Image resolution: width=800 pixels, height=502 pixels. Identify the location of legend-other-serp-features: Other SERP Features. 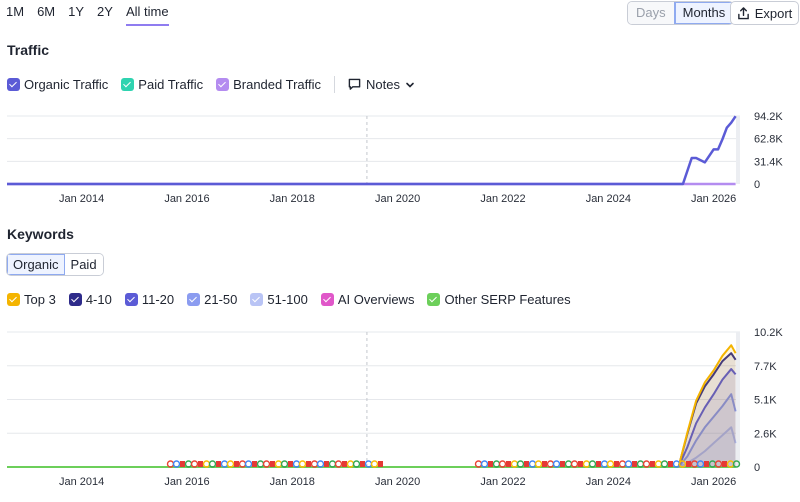
(499, 299).